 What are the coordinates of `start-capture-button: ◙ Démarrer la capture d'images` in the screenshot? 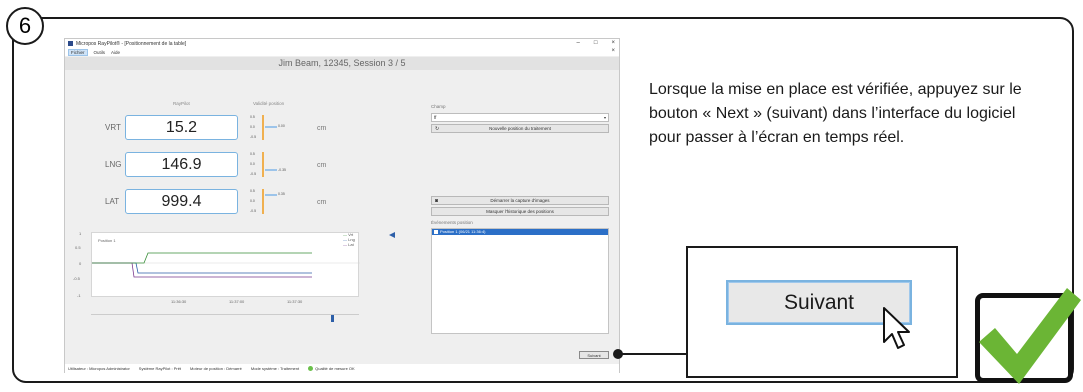 It's located at (520, 200).